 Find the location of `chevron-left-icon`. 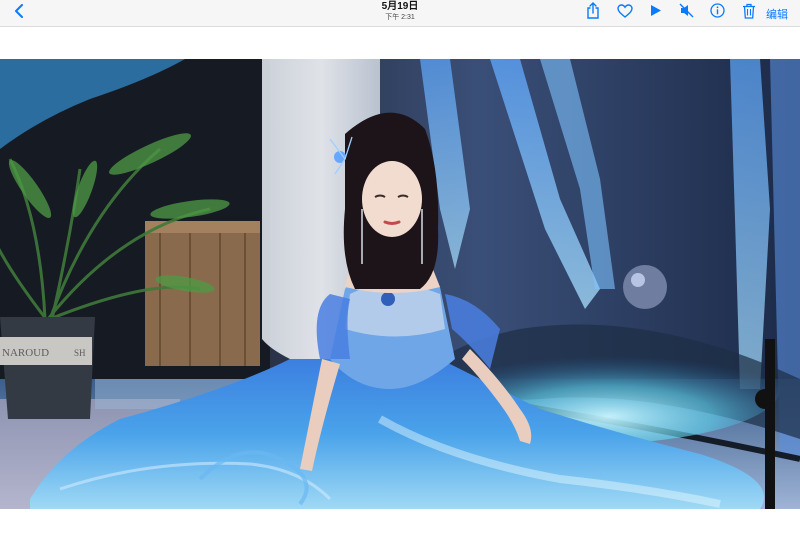

chevron-left-icon is located at coordinates (19, 13).